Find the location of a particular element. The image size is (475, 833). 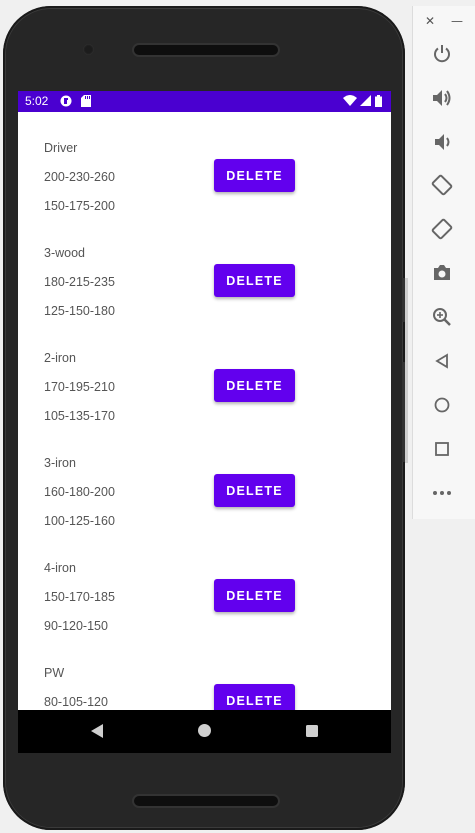

navigation-bar is located at coordinates (204, 731).